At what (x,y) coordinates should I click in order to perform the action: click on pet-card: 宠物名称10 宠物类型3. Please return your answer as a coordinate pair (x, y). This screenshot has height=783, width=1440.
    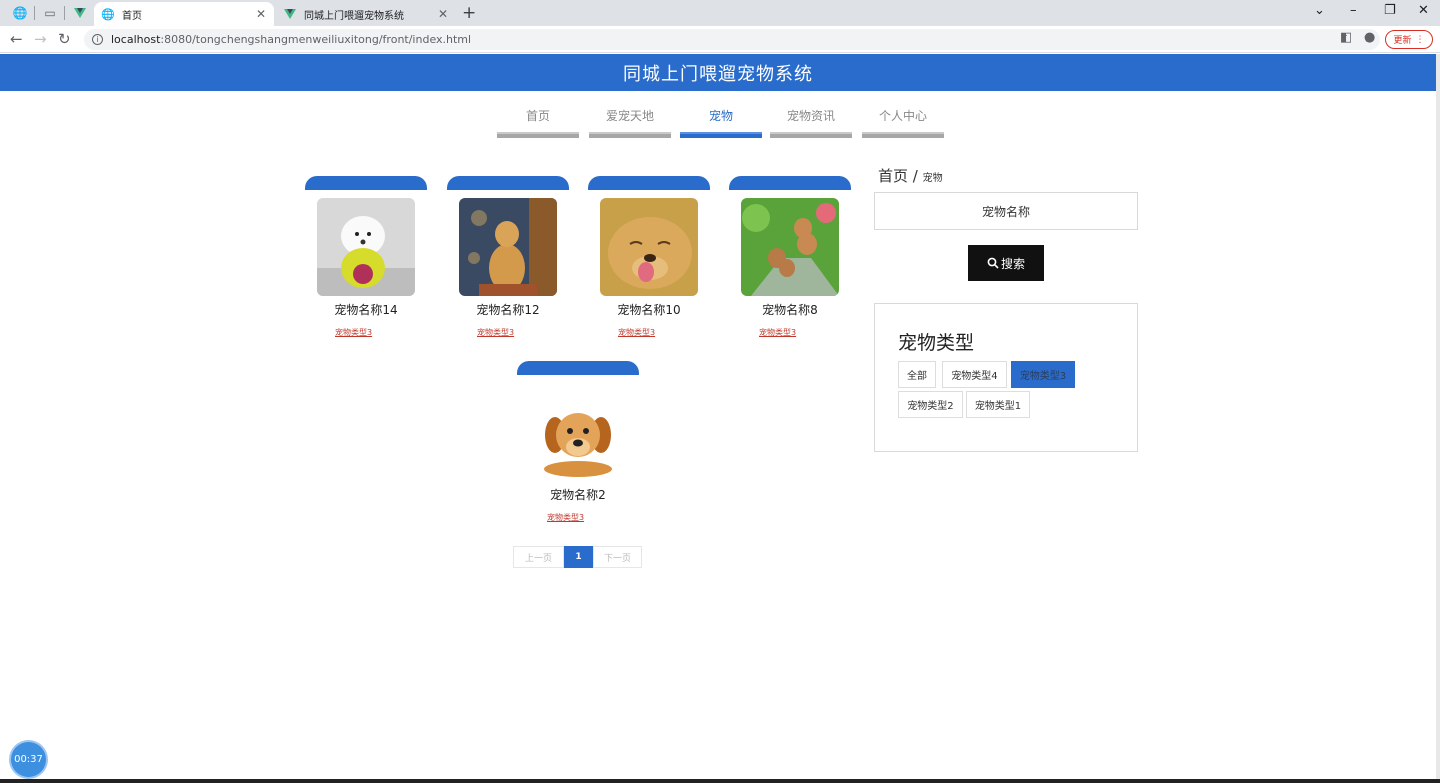
    Looking at the image, I should click on (649, 257).